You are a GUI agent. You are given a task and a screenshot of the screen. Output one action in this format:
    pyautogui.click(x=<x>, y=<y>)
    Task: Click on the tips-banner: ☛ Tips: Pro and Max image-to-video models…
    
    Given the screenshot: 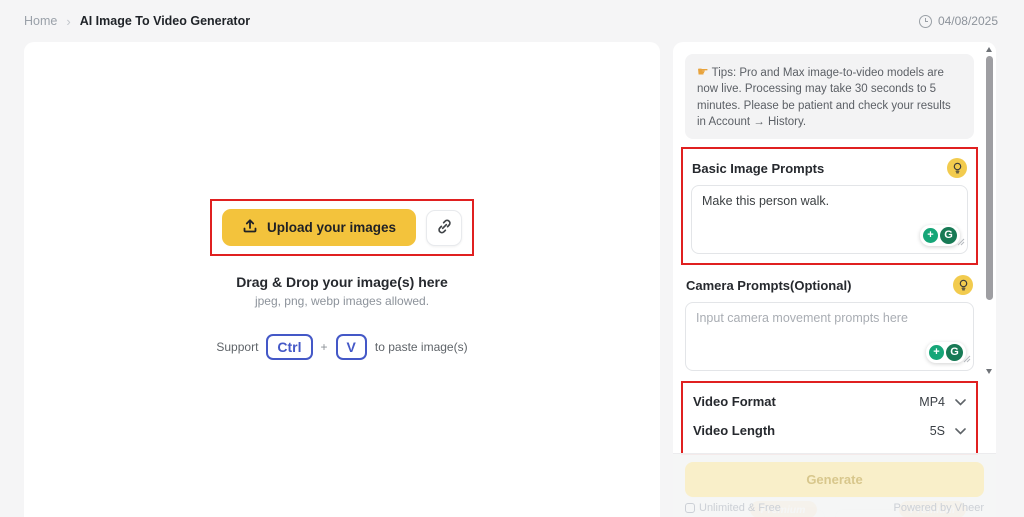 What is the action you would take?
    pyautogui.click(x=829, y=97)
    